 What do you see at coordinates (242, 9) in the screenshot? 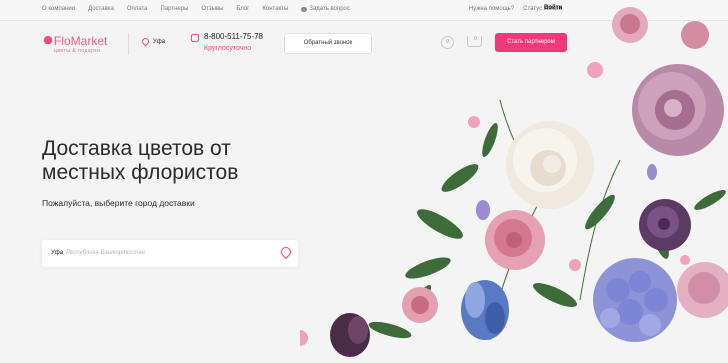
I see `nav-link-blog: Блог` at bounding box center [242, 9].